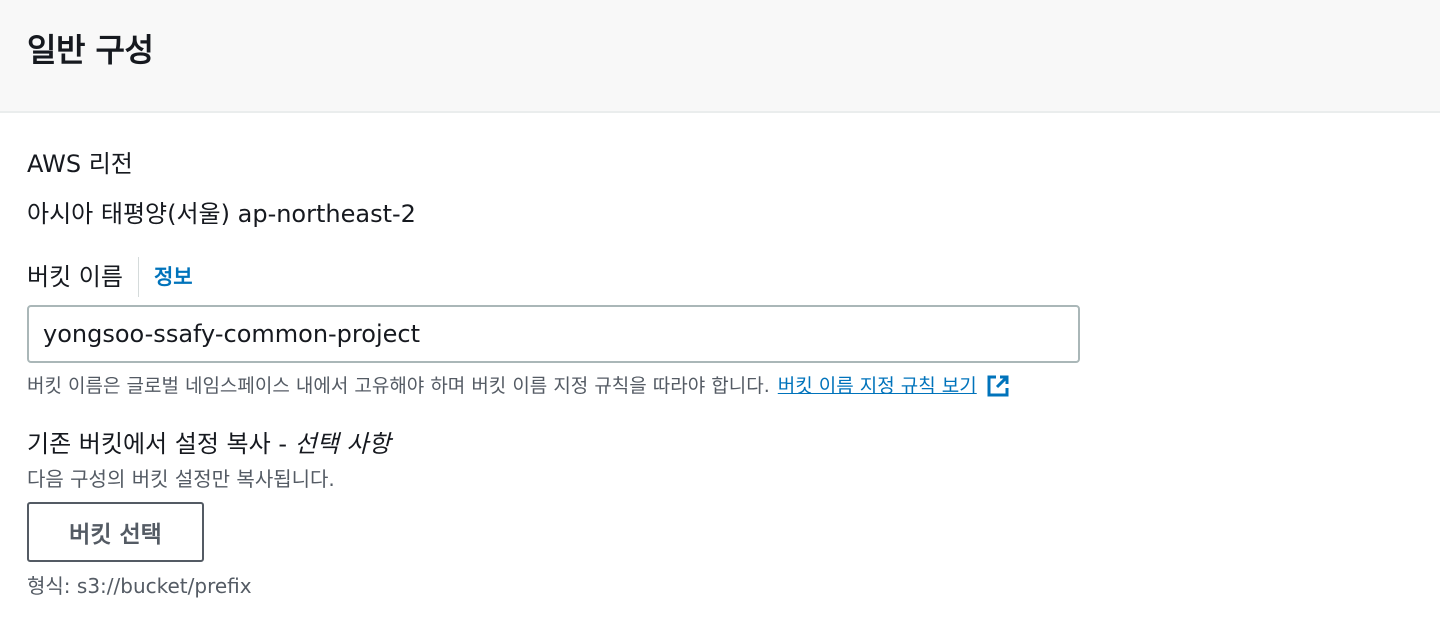 This screenshot has width=1440, height=629. I want to click on naming-rules-link-text: 버킷 이름 지정 규칙 보기, so click(877, 386).